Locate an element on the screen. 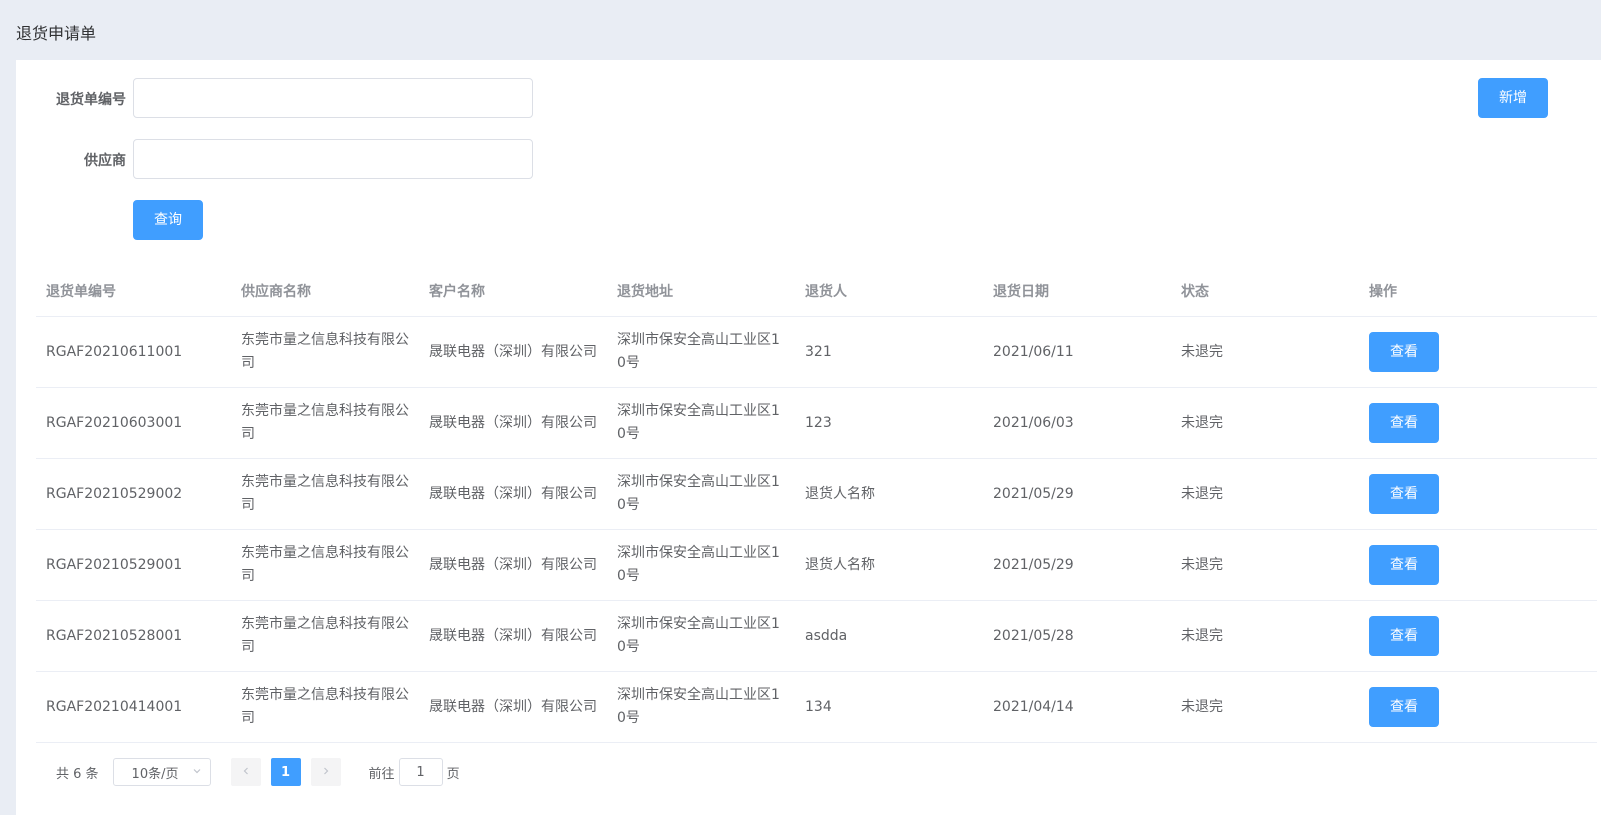  page-size-select: 10条/页 is located at coordinates (161, 772).